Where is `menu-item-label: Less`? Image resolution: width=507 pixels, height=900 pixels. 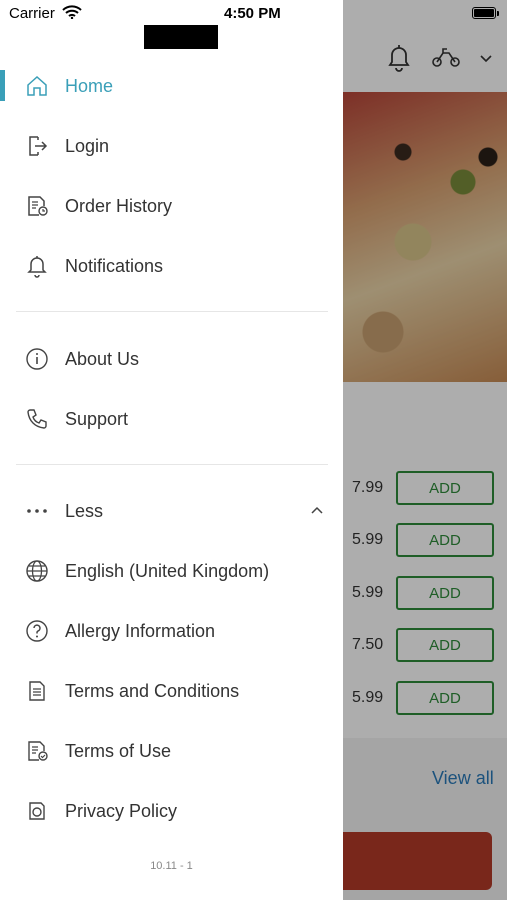
menu-item-label: Less is located at coordinates (84, 510).